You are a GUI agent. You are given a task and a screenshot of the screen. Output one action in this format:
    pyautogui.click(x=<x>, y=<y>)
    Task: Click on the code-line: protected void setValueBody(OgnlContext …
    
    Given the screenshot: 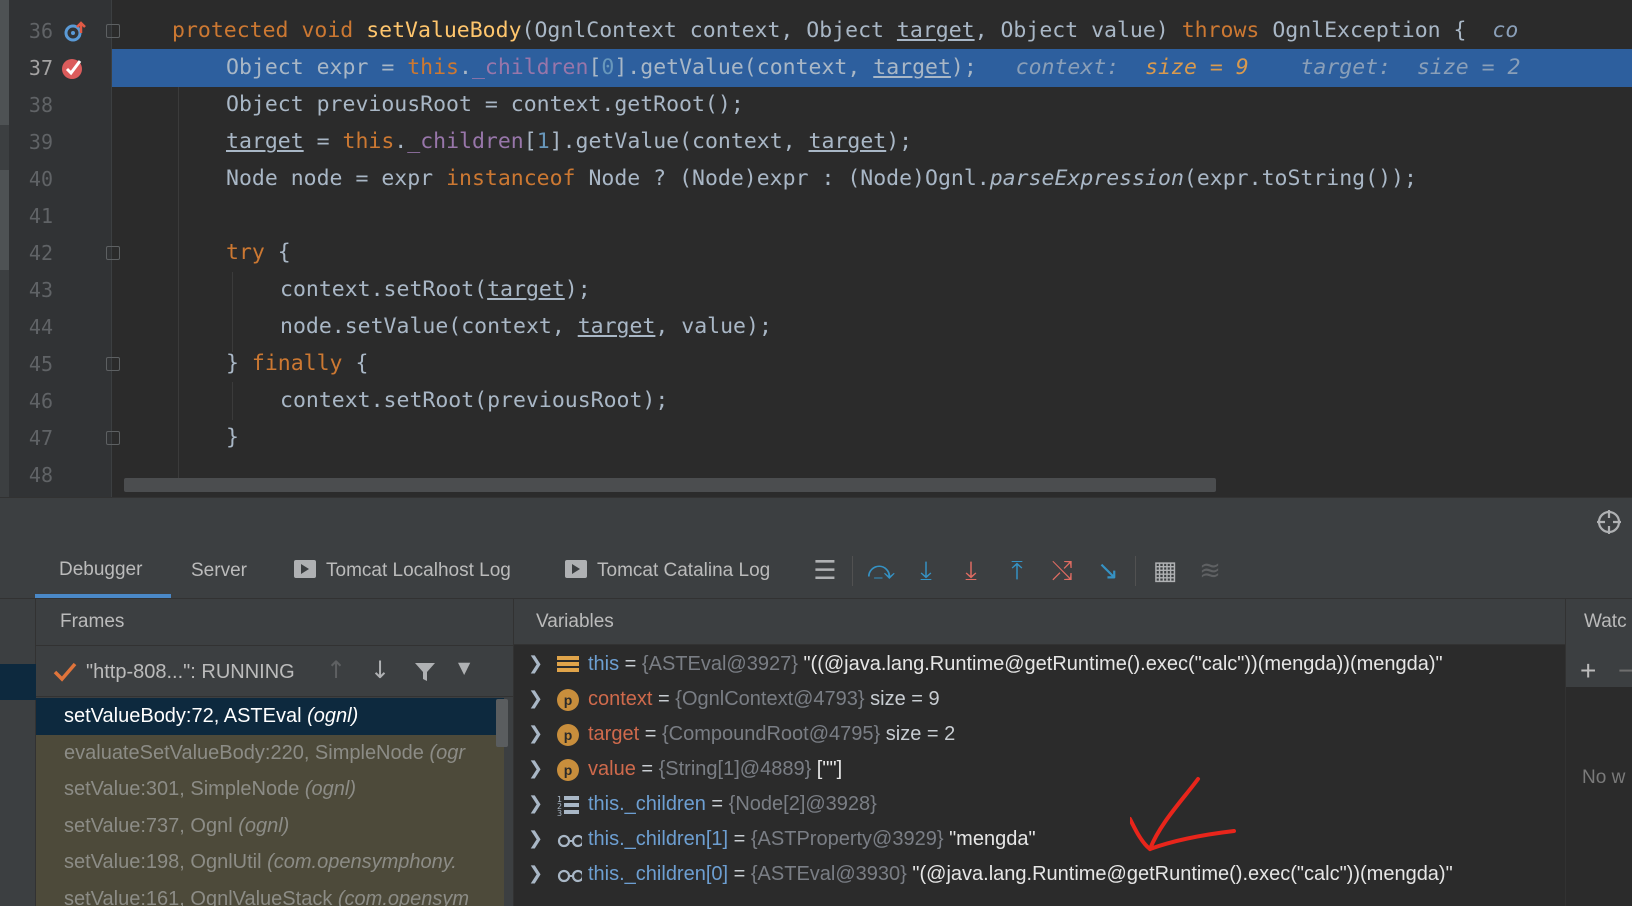 What is the action you would take?
    pyautogui.click(x=872, y=31)
    